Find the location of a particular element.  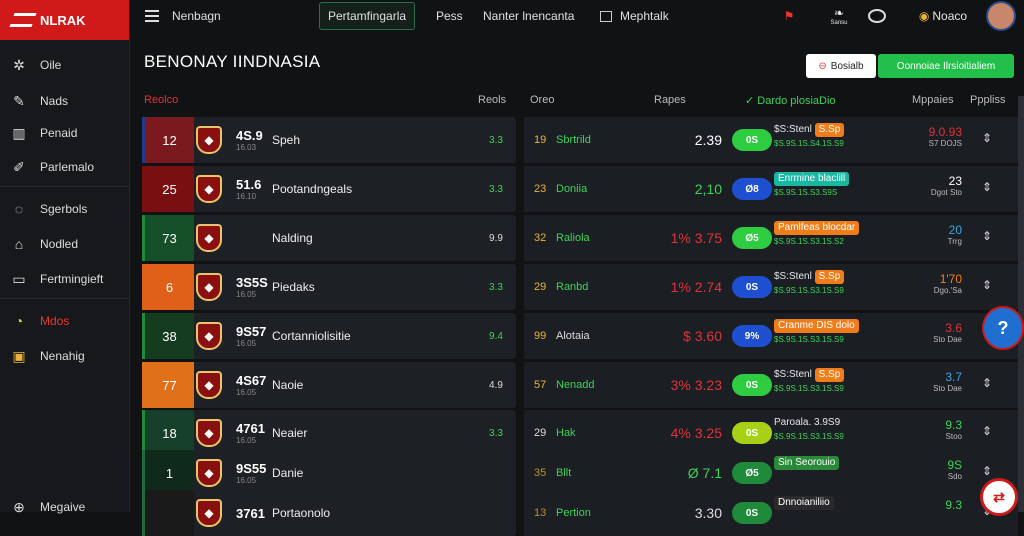

sidebar-item-oile: ✲ Oile is located at coordinates (65, 65).